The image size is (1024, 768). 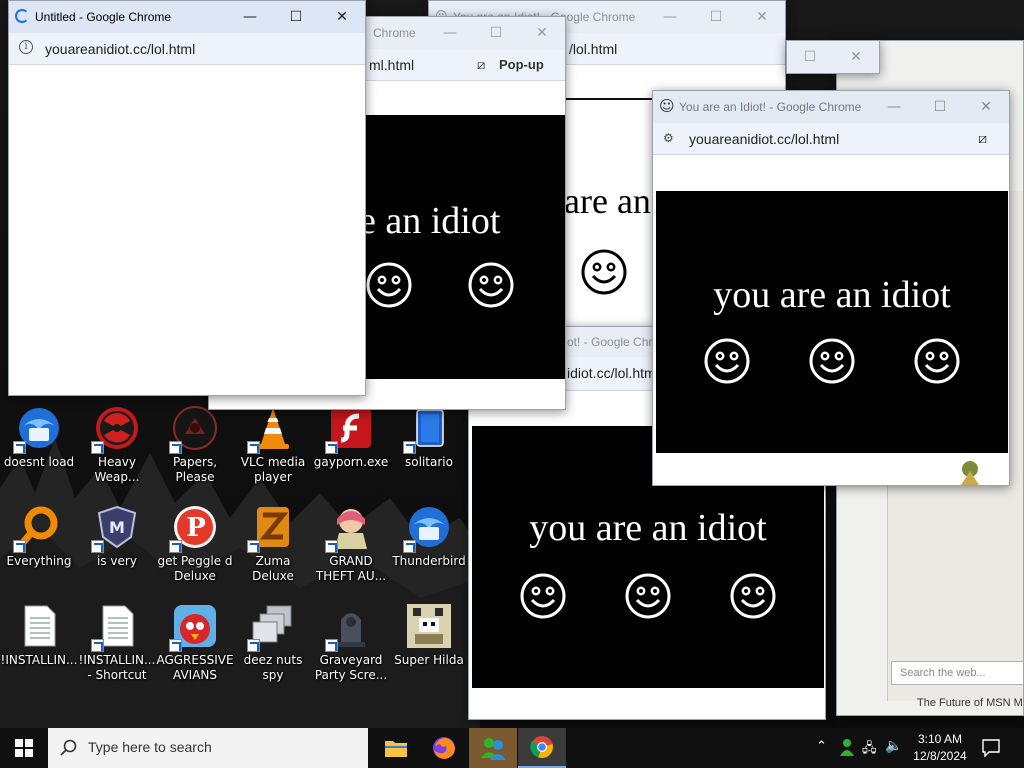 I want to click on chrome-popup-right-titlebar: ☐ ✕, so click(x=833, y=57).